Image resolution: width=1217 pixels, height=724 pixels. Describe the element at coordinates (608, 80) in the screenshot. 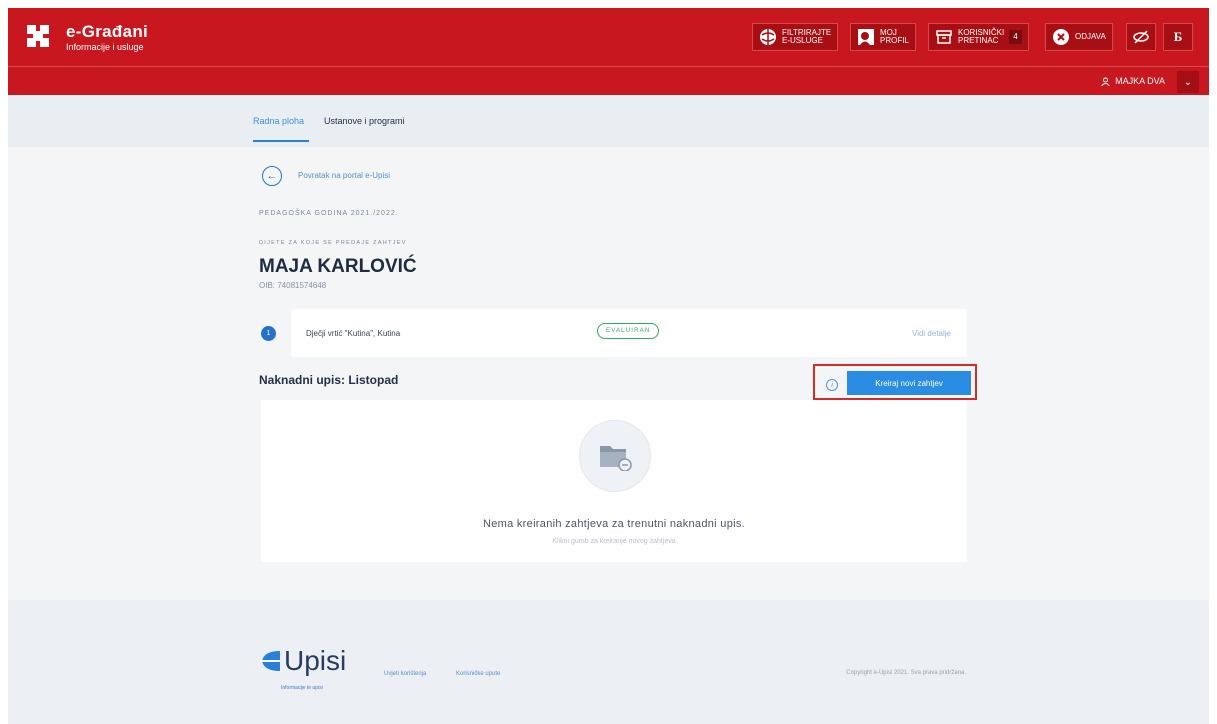

I see `user-bar: MAJKA DVA ⌄` at that location.